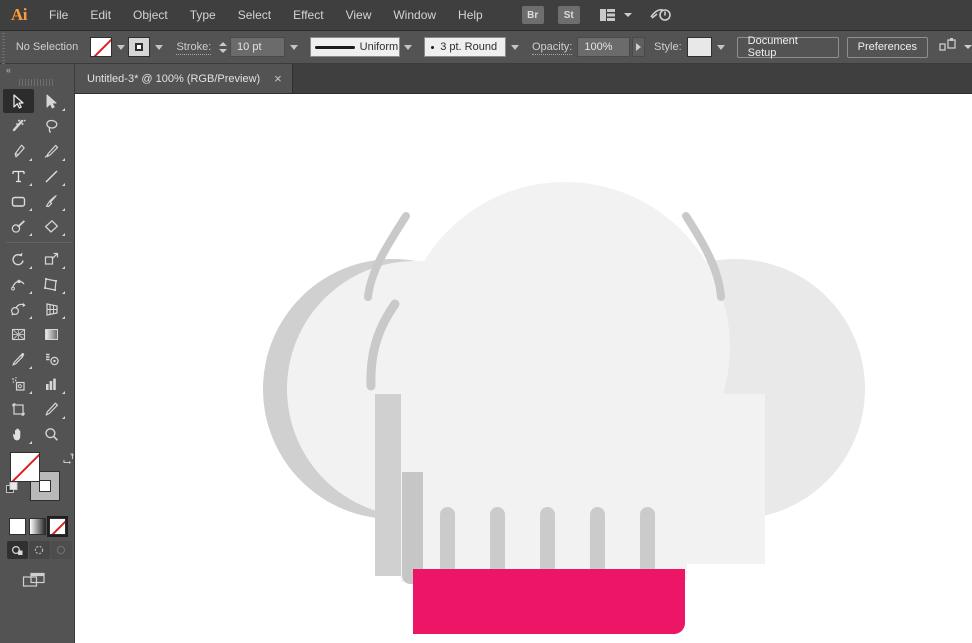 The height and width of the screenshot is (643, 972). I want to click on rectangle-tool, so click(18, 201).